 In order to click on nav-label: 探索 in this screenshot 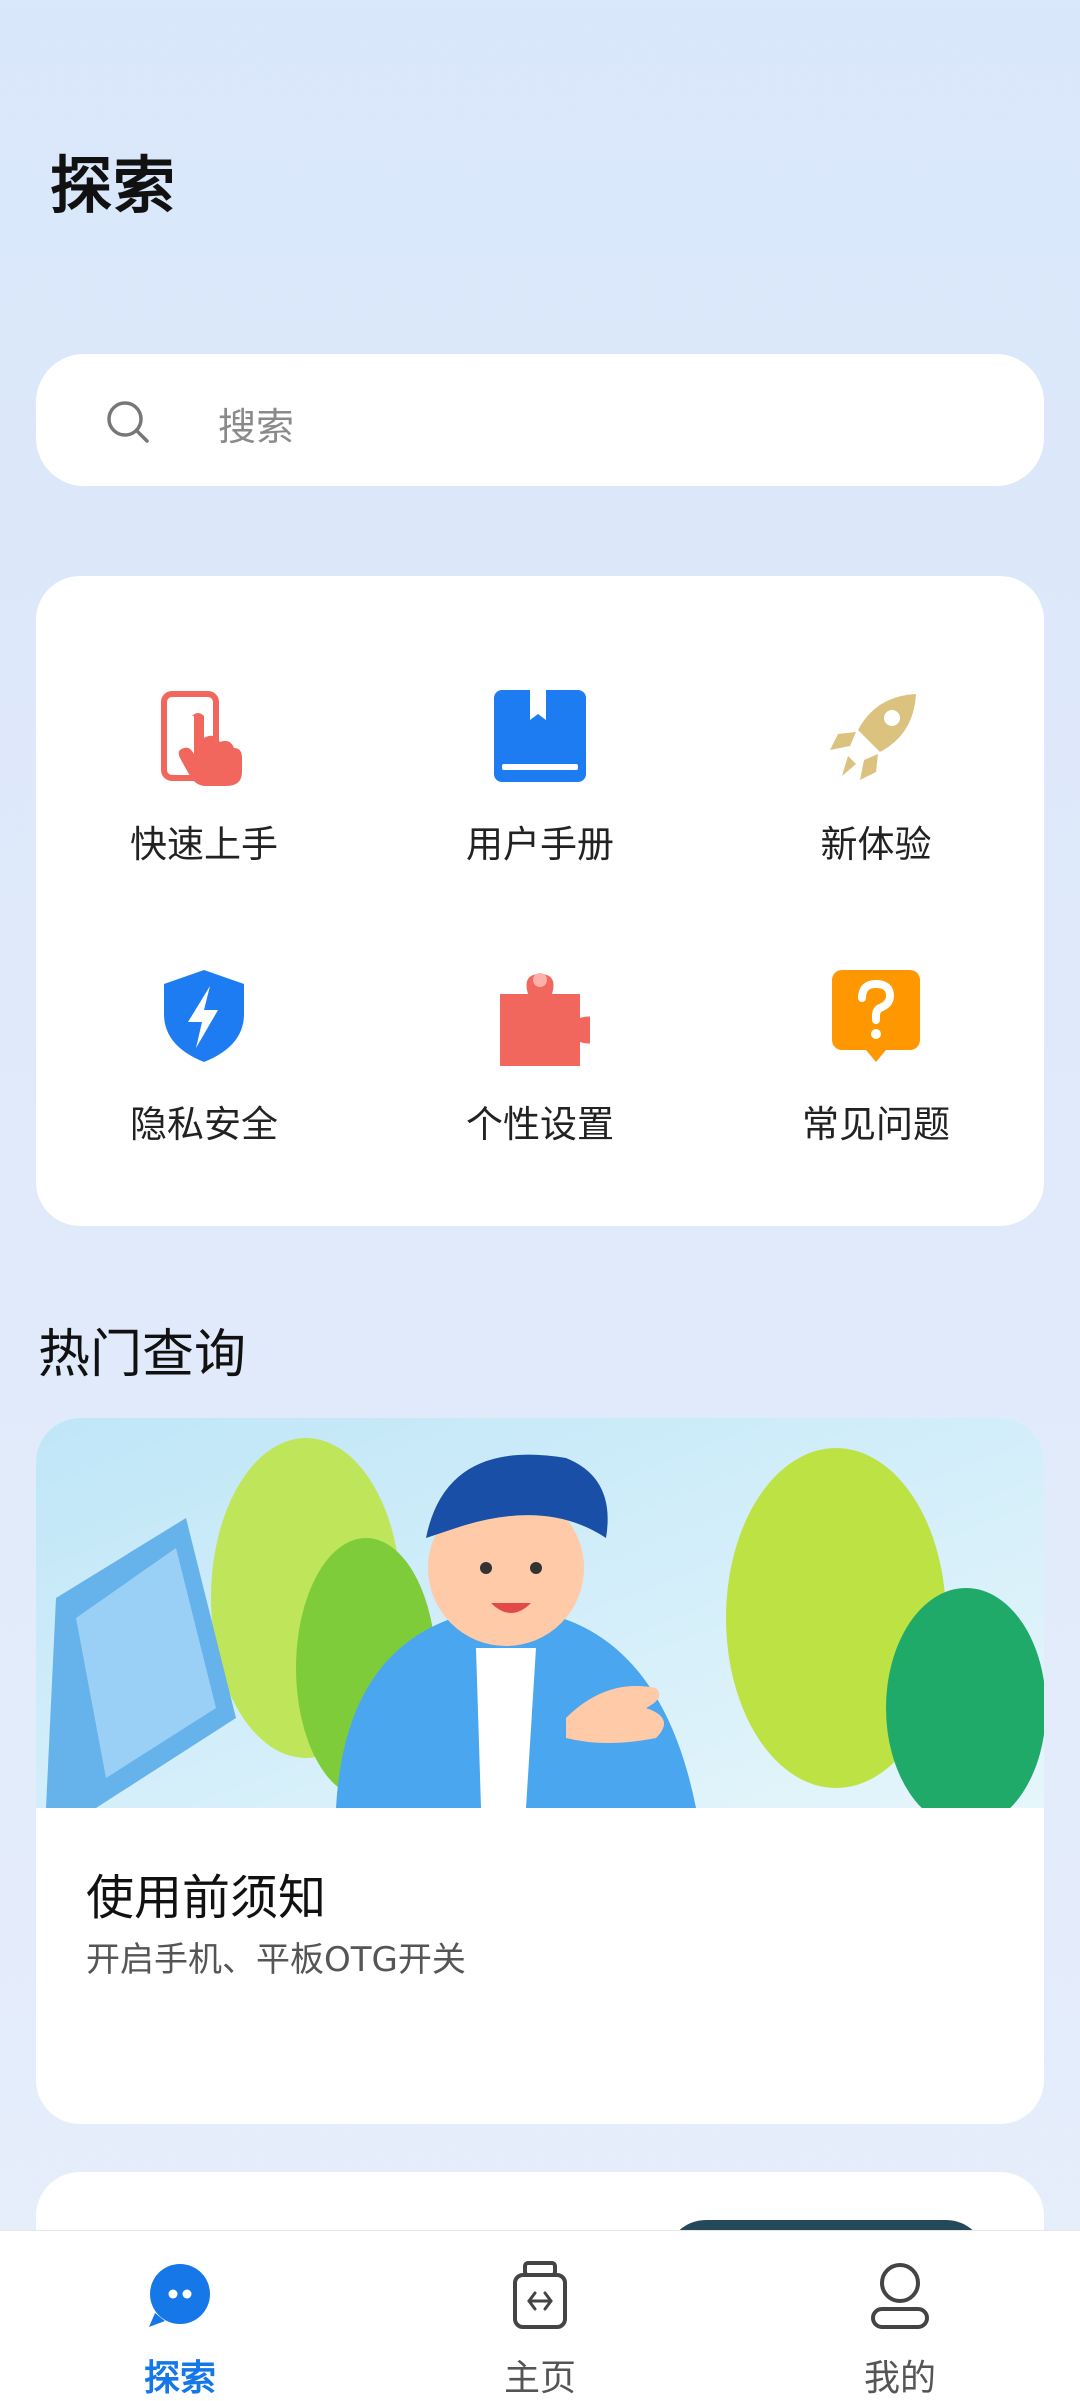, I will do `click(179, 2378)`.